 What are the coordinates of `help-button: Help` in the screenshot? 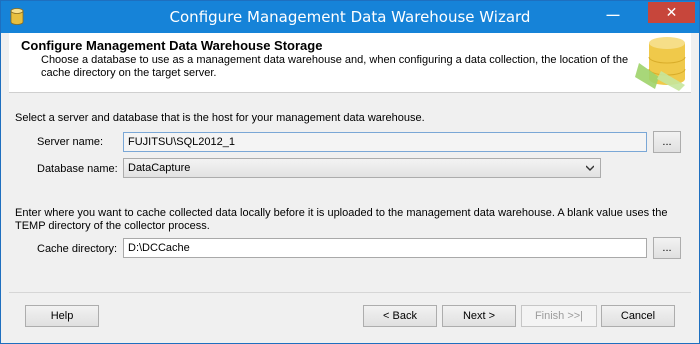 It's located at (62, 316).